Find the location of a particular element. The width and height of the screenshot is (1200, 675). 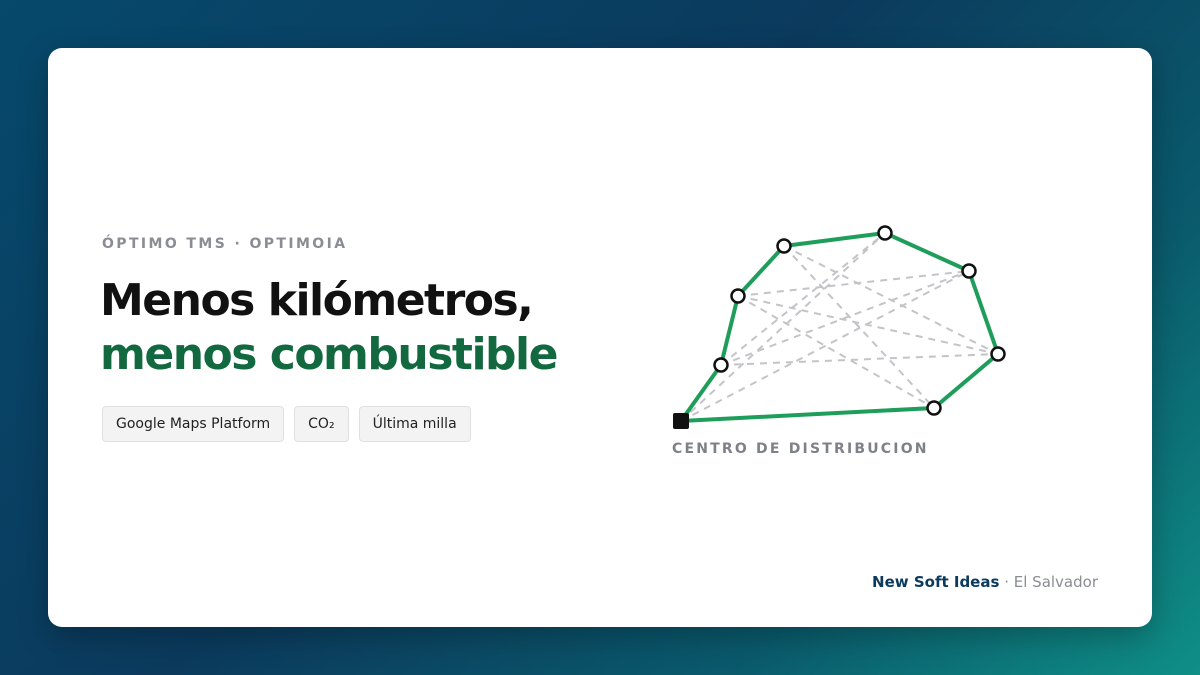

footer-credit: New Soft Ideas · El Salvador is located at coordinates (985, 582).